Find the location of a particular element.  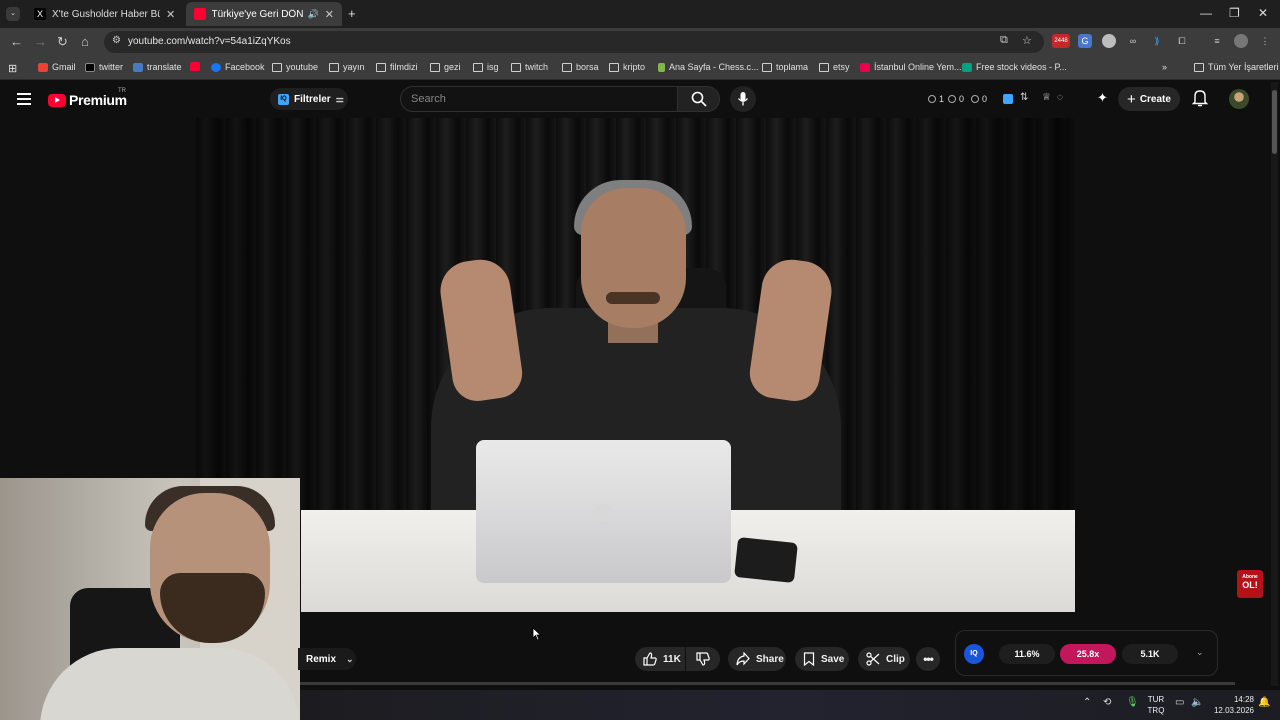

bookmark-folder-yayin: yayın is located at coordinates (347, 67).